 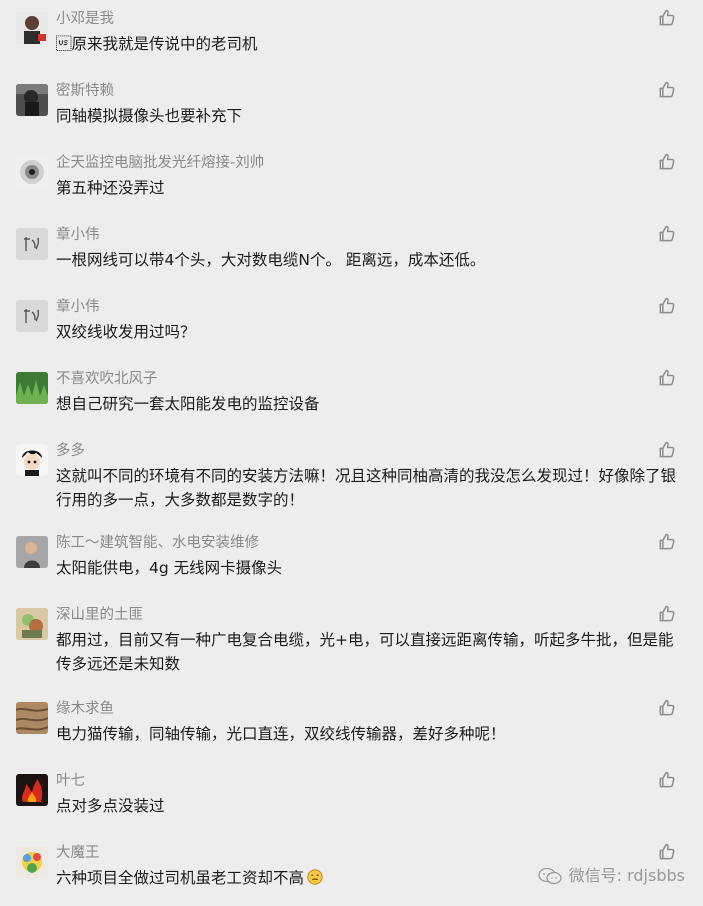 I want to click on avatar-cartoon-boy-icon, so click(x=32, y=460).